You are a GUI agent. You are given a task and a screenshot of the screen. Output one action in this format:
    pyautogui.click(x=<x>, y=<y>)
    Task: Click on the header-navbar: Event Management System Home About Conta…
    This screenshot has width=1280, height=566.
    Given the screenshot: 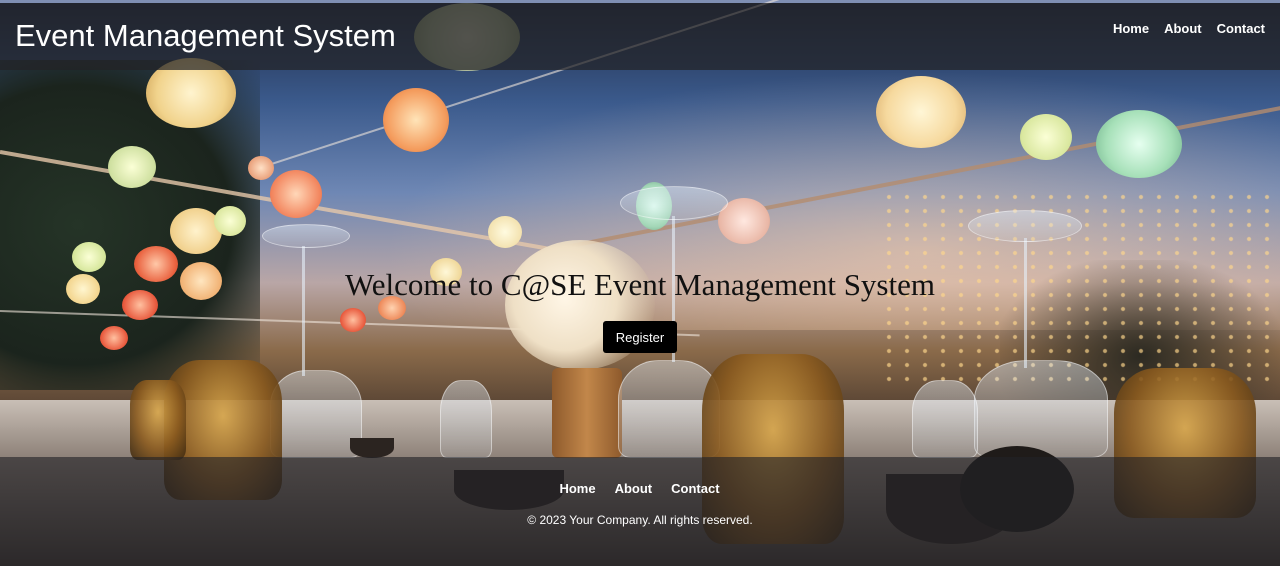 What is the action you would take?
    pyautogui.click(x=640, y=36)
    